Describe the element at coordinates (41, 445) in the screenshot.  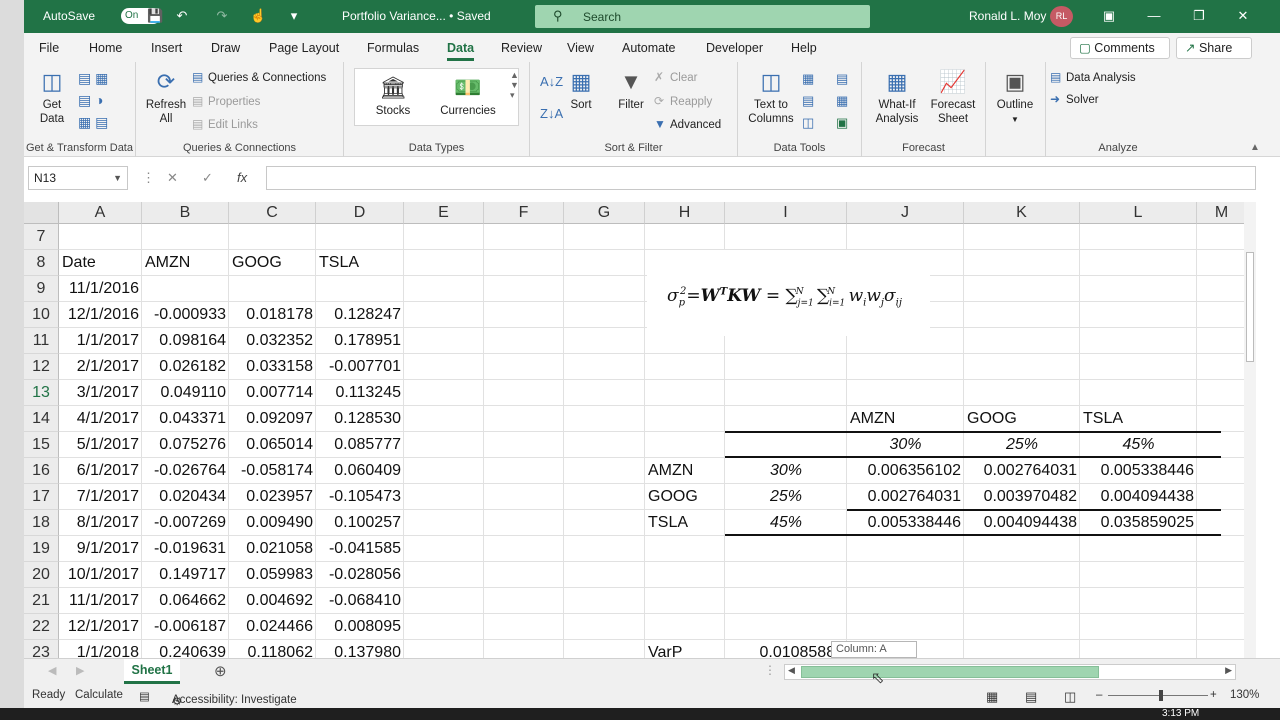
I see `row-header-15: 15` at that location.